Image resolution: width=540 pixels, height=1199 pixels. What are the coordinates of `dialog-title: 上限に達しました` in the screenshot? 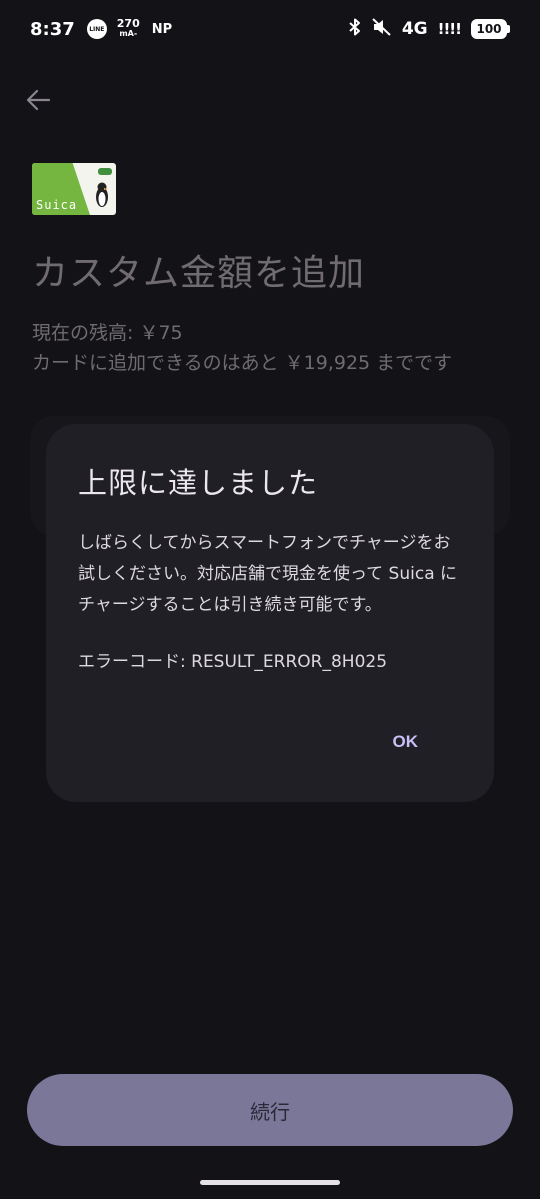 It's located at (198, 483).